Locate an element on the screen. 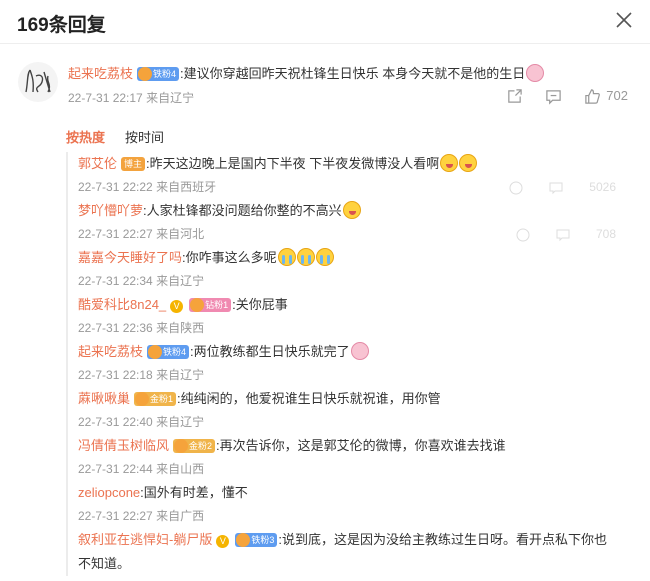 This screenshot has height=581, width=650. reply-meta: 22-7-31 22:40 来自辽宁 is located at coordinates (347, 422).